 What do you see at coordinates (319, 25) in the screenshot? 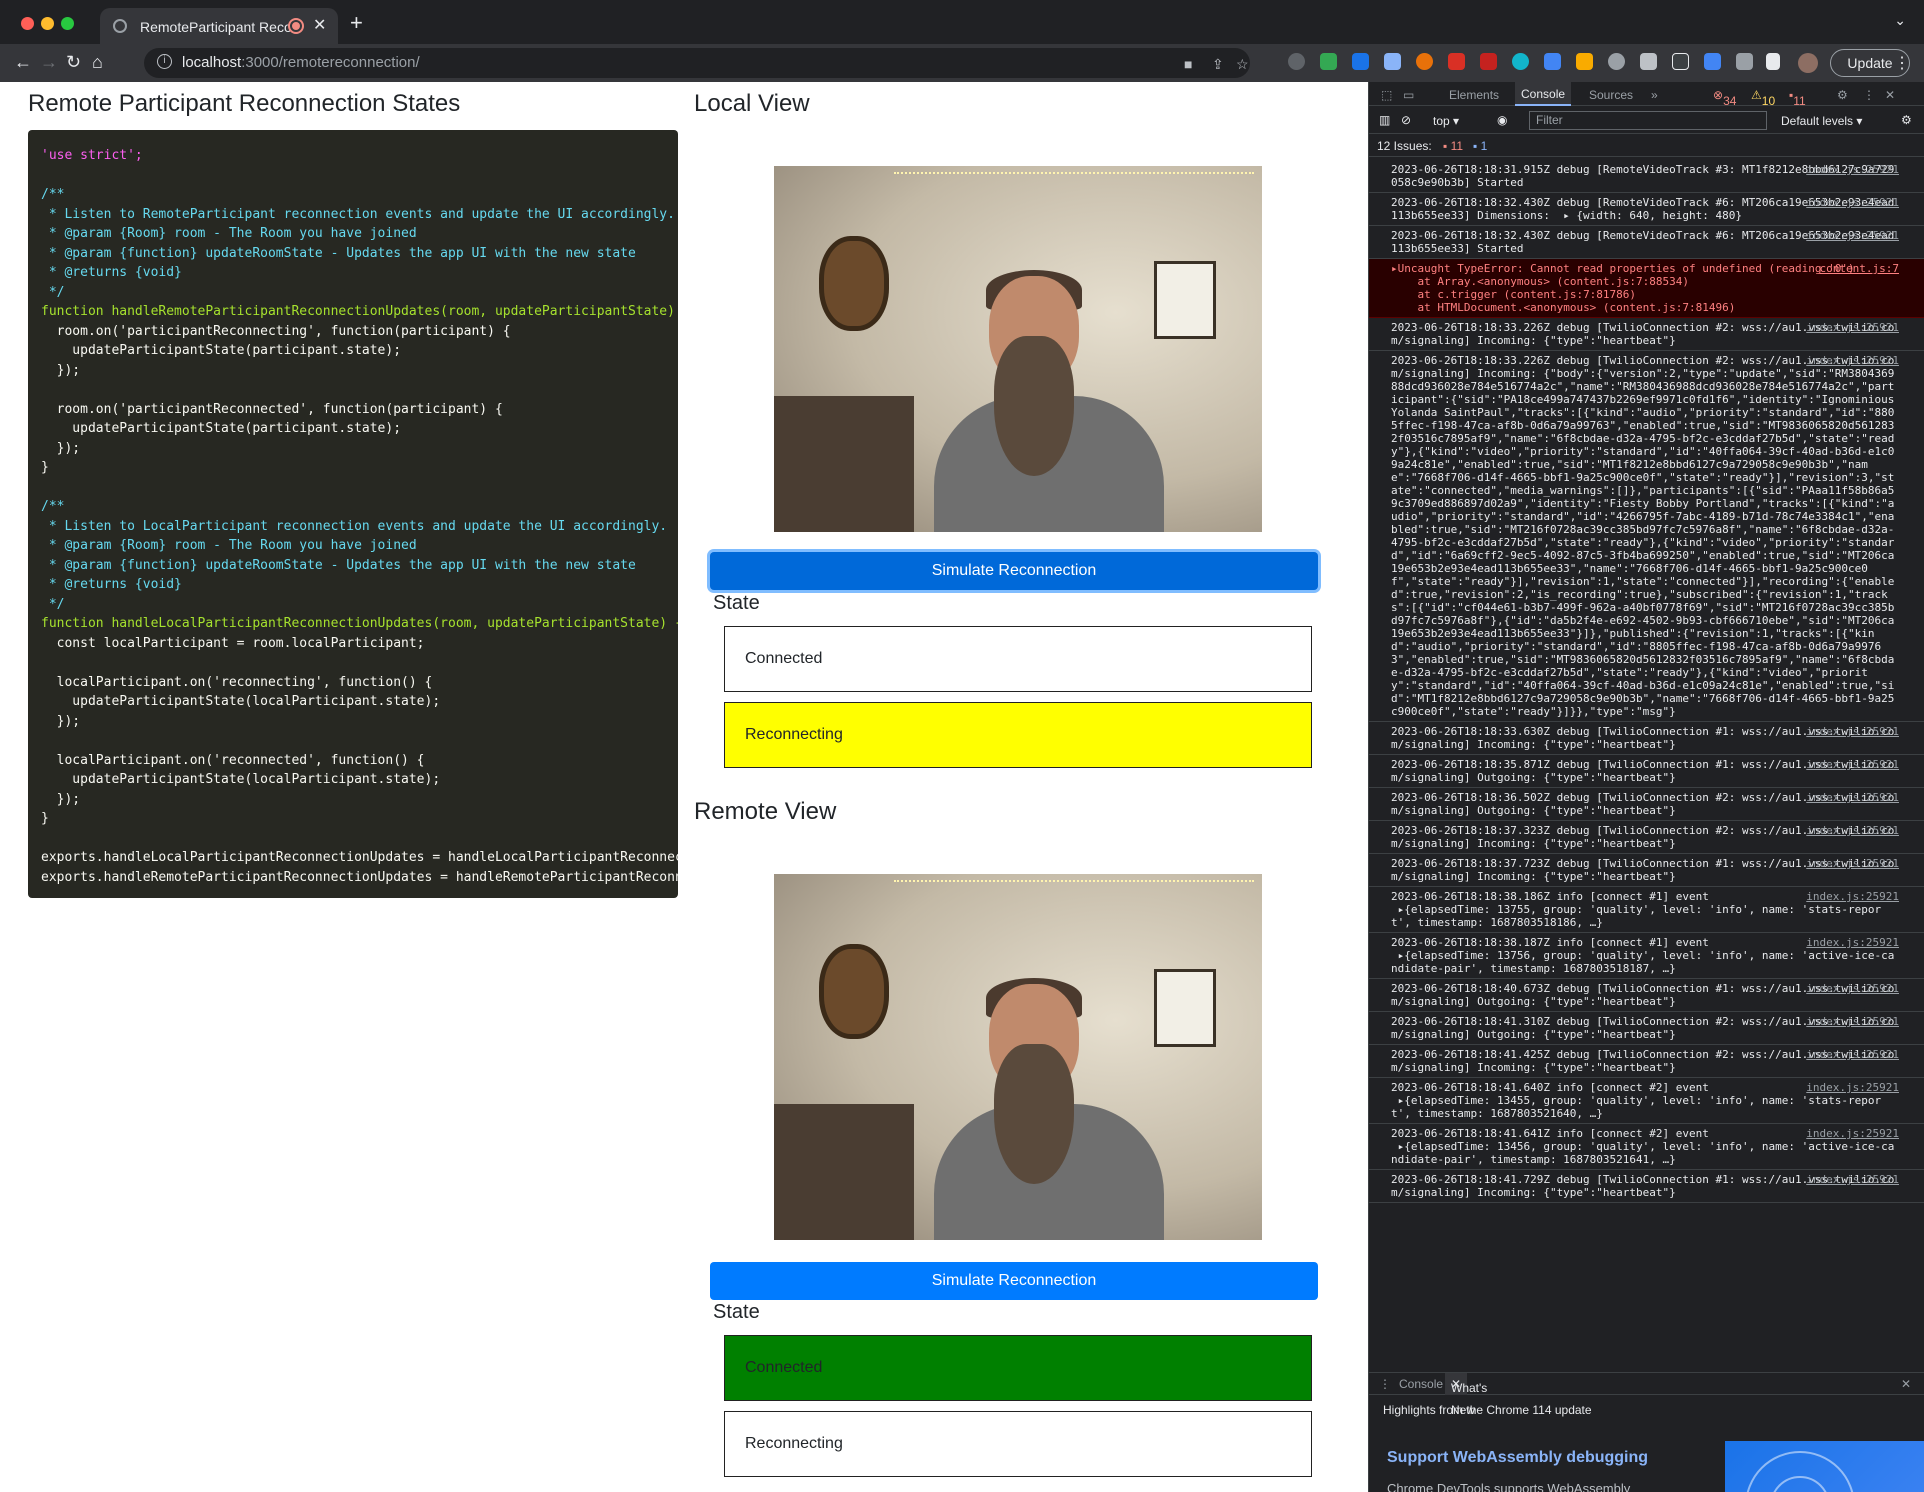
I see `close-tab-icon: ✕` at bounding box center [319, 25].